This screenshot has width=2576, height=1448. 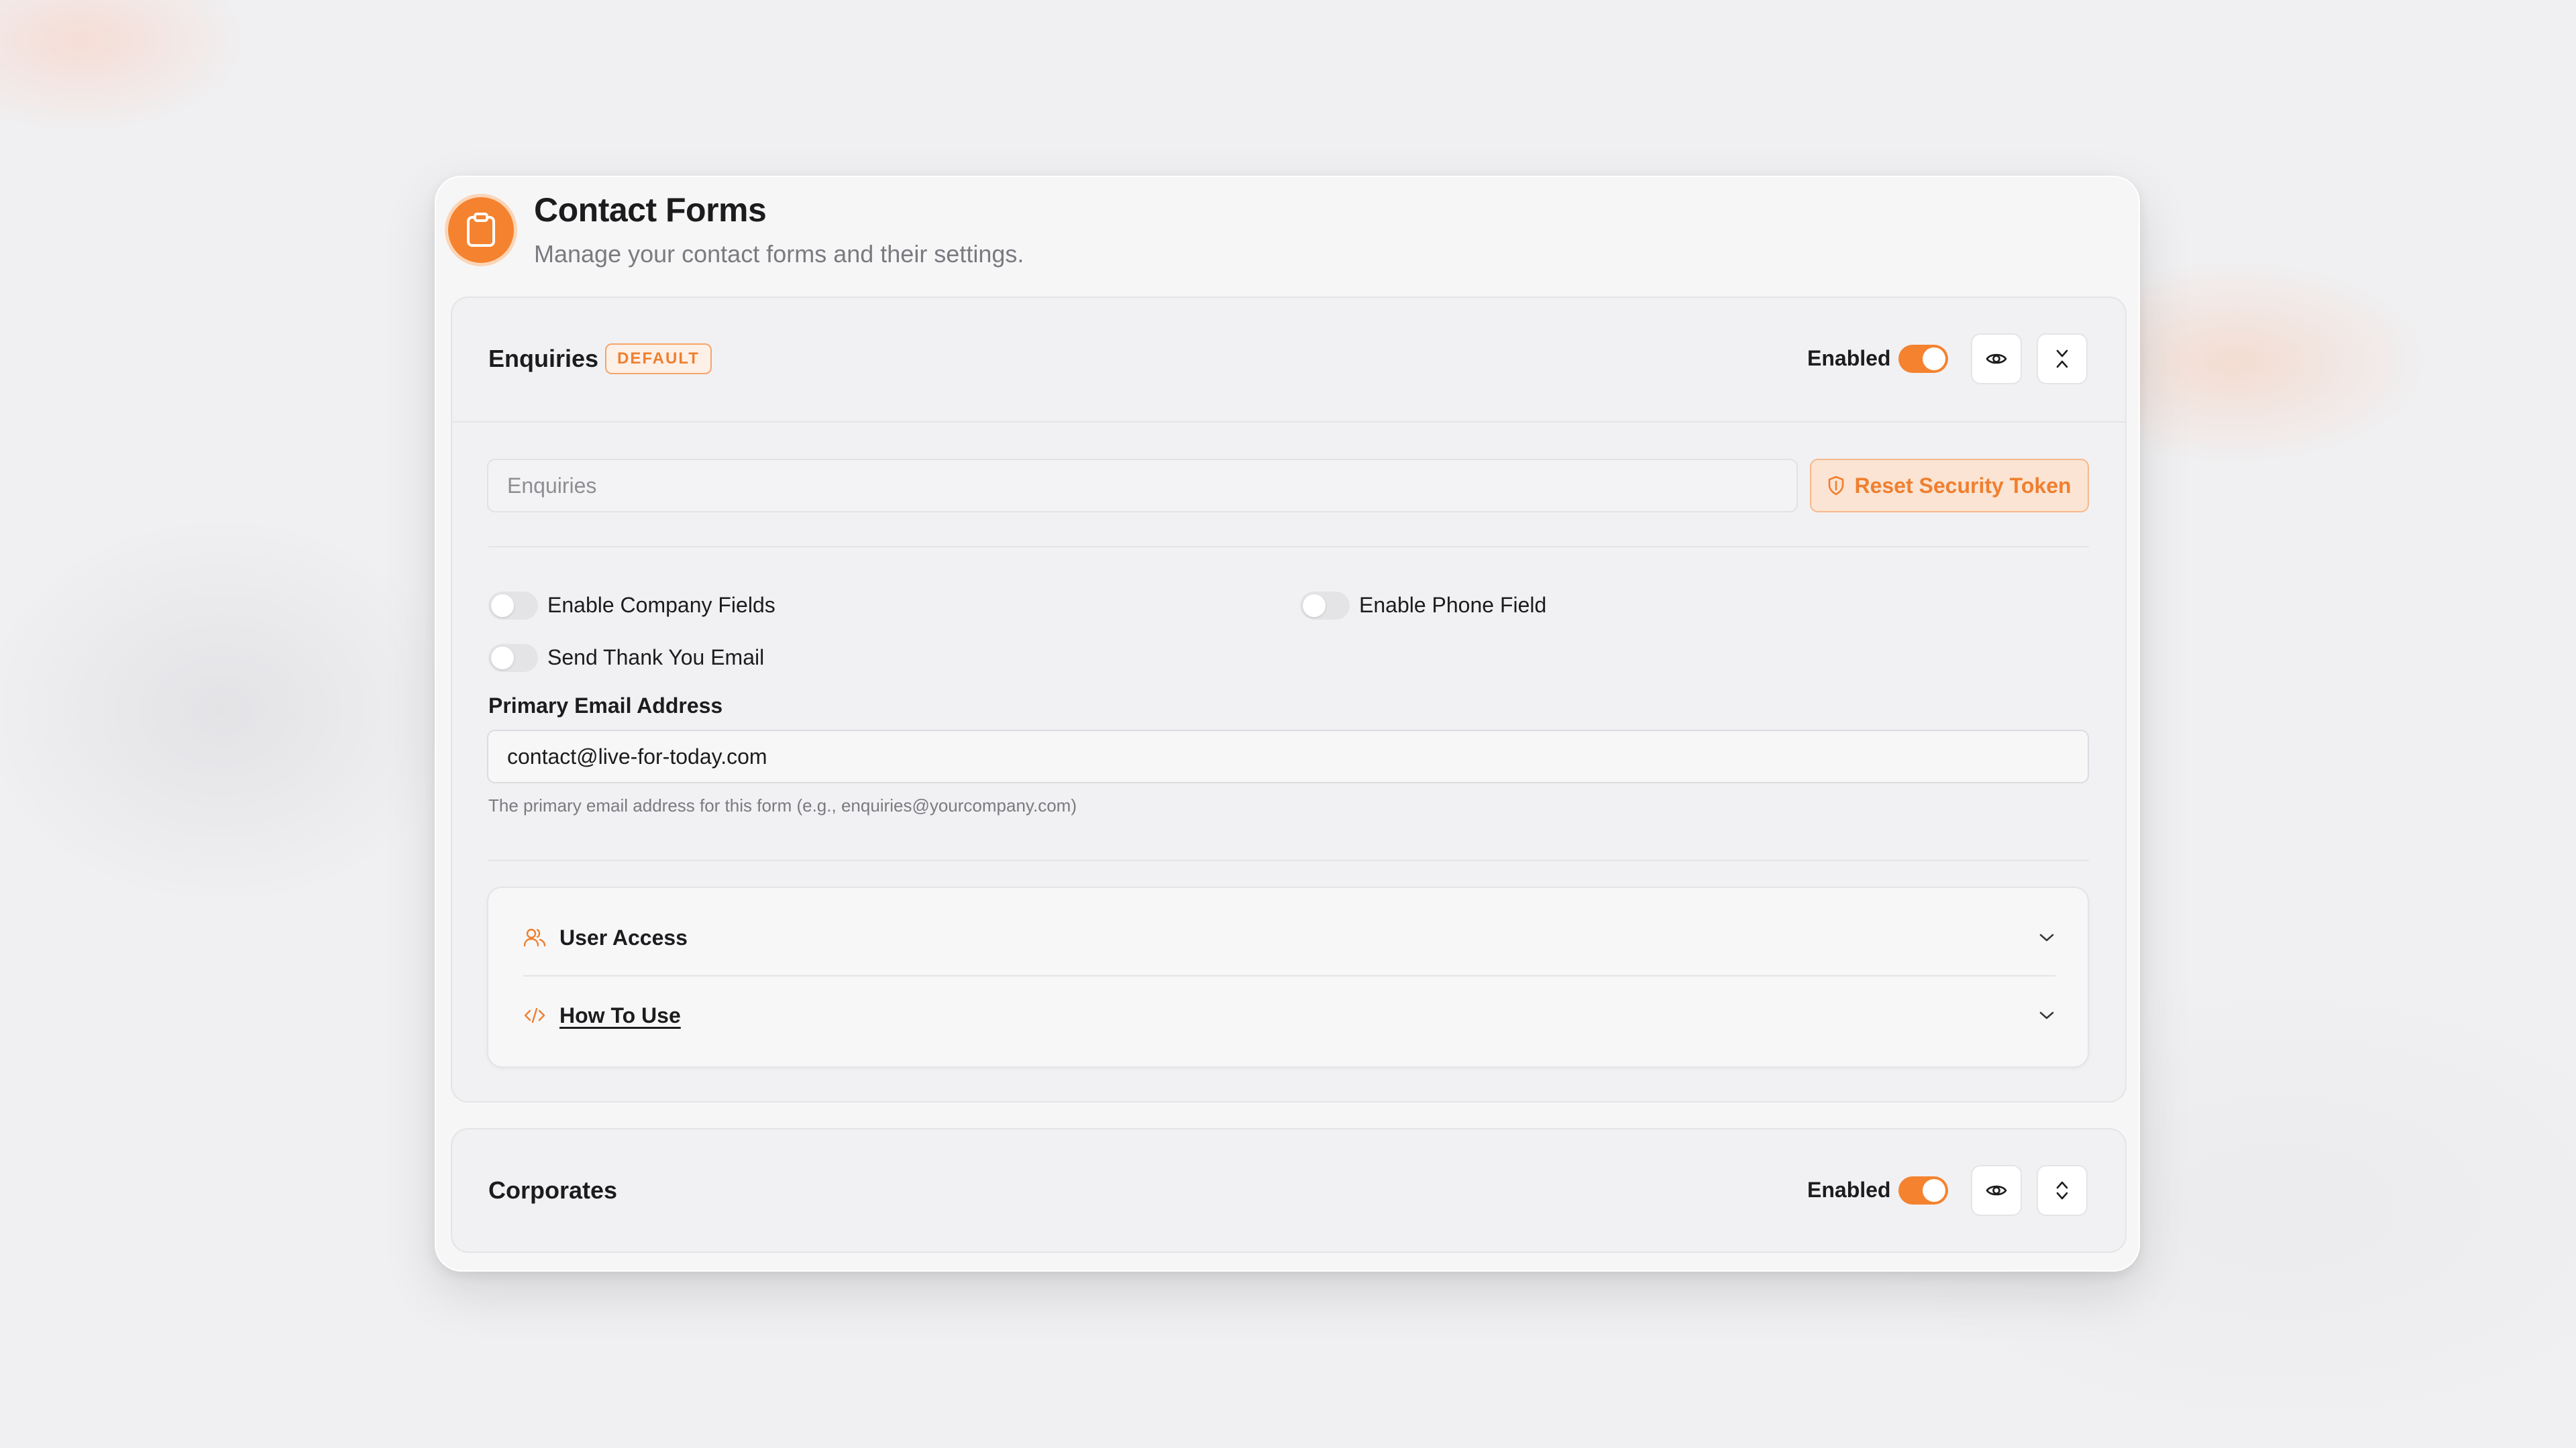 I want to click on form-name-input, so click(x=1142, y=485).